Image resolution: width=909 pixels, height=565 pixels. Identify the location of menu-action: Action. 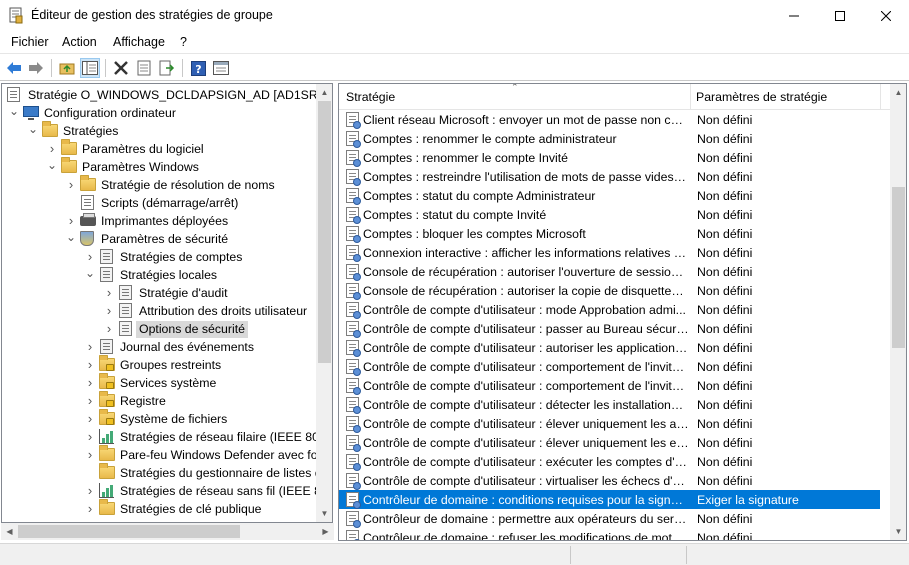
(79, 42).